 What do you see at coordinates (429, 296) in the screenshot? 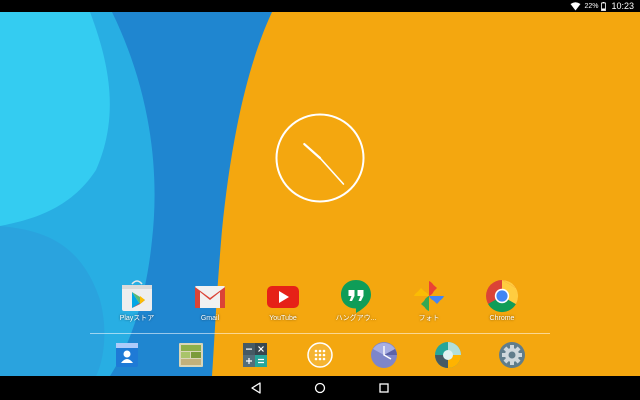
I see `photos-icon` at bounding box center [429, 296].